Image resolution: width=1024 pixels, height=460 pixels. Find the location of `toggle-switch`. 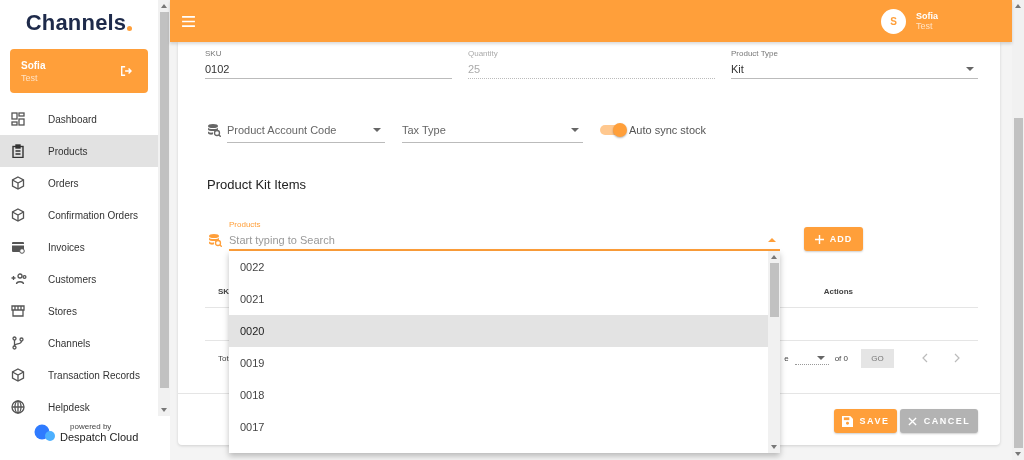

toggle-switch is located at coordinates (613, 130).